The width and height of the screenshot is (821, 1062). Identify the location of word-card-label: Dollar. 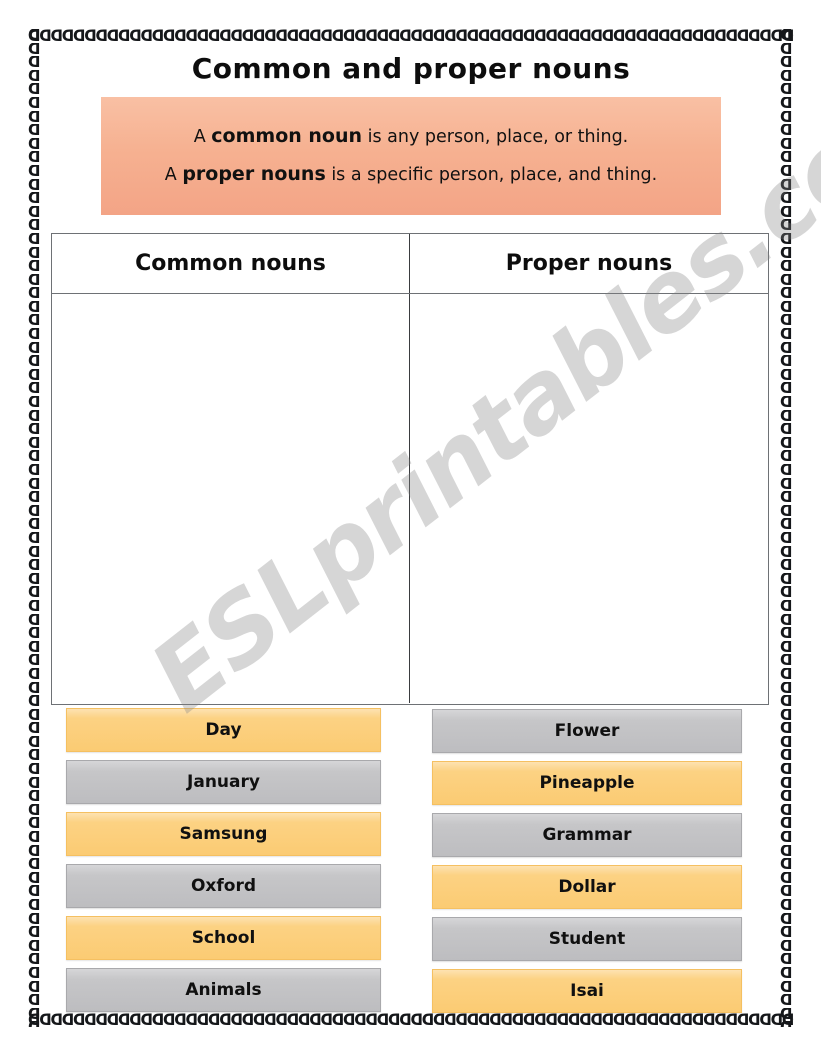
(587, 887).